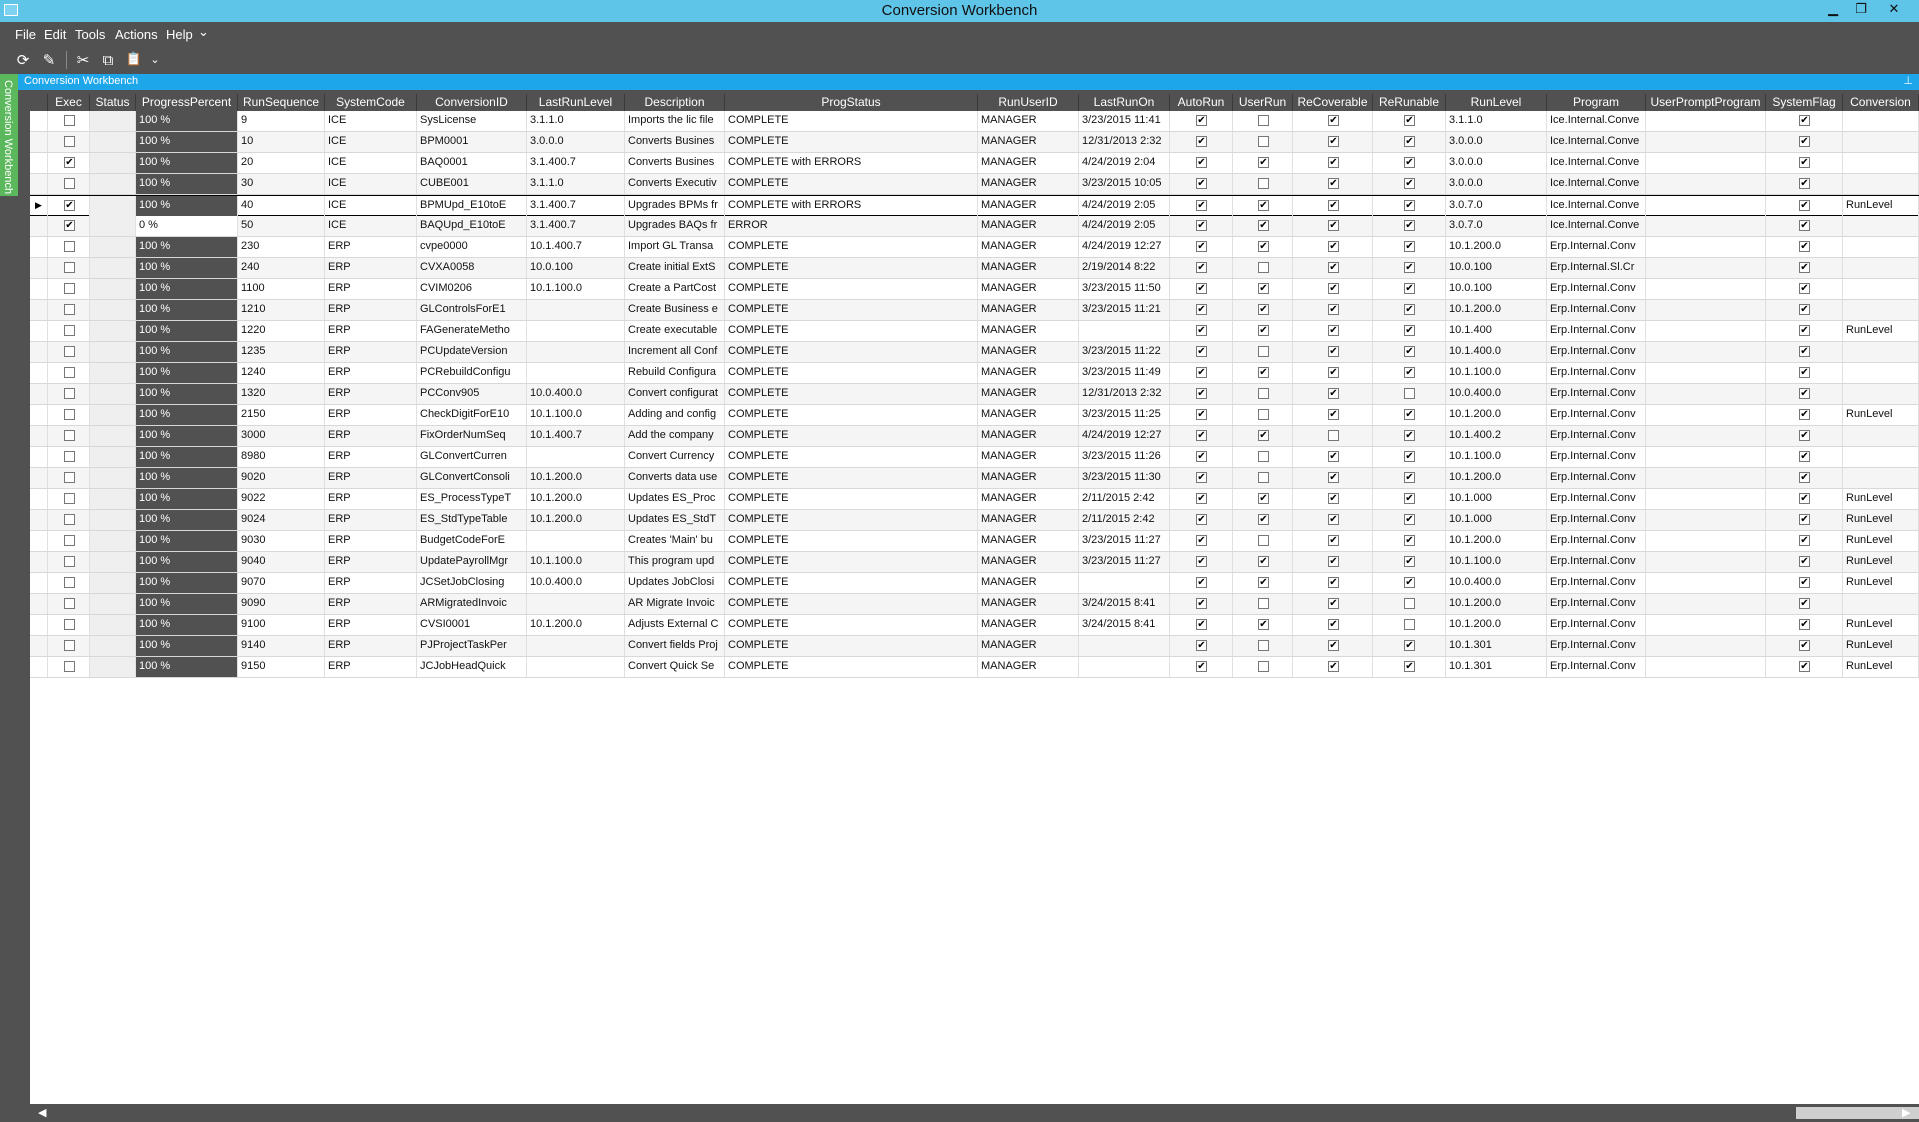 This screenshot has height=1122, width=1919. I want to click on cell-conversionid: ES_StdTypeTable, so click(472, 520).